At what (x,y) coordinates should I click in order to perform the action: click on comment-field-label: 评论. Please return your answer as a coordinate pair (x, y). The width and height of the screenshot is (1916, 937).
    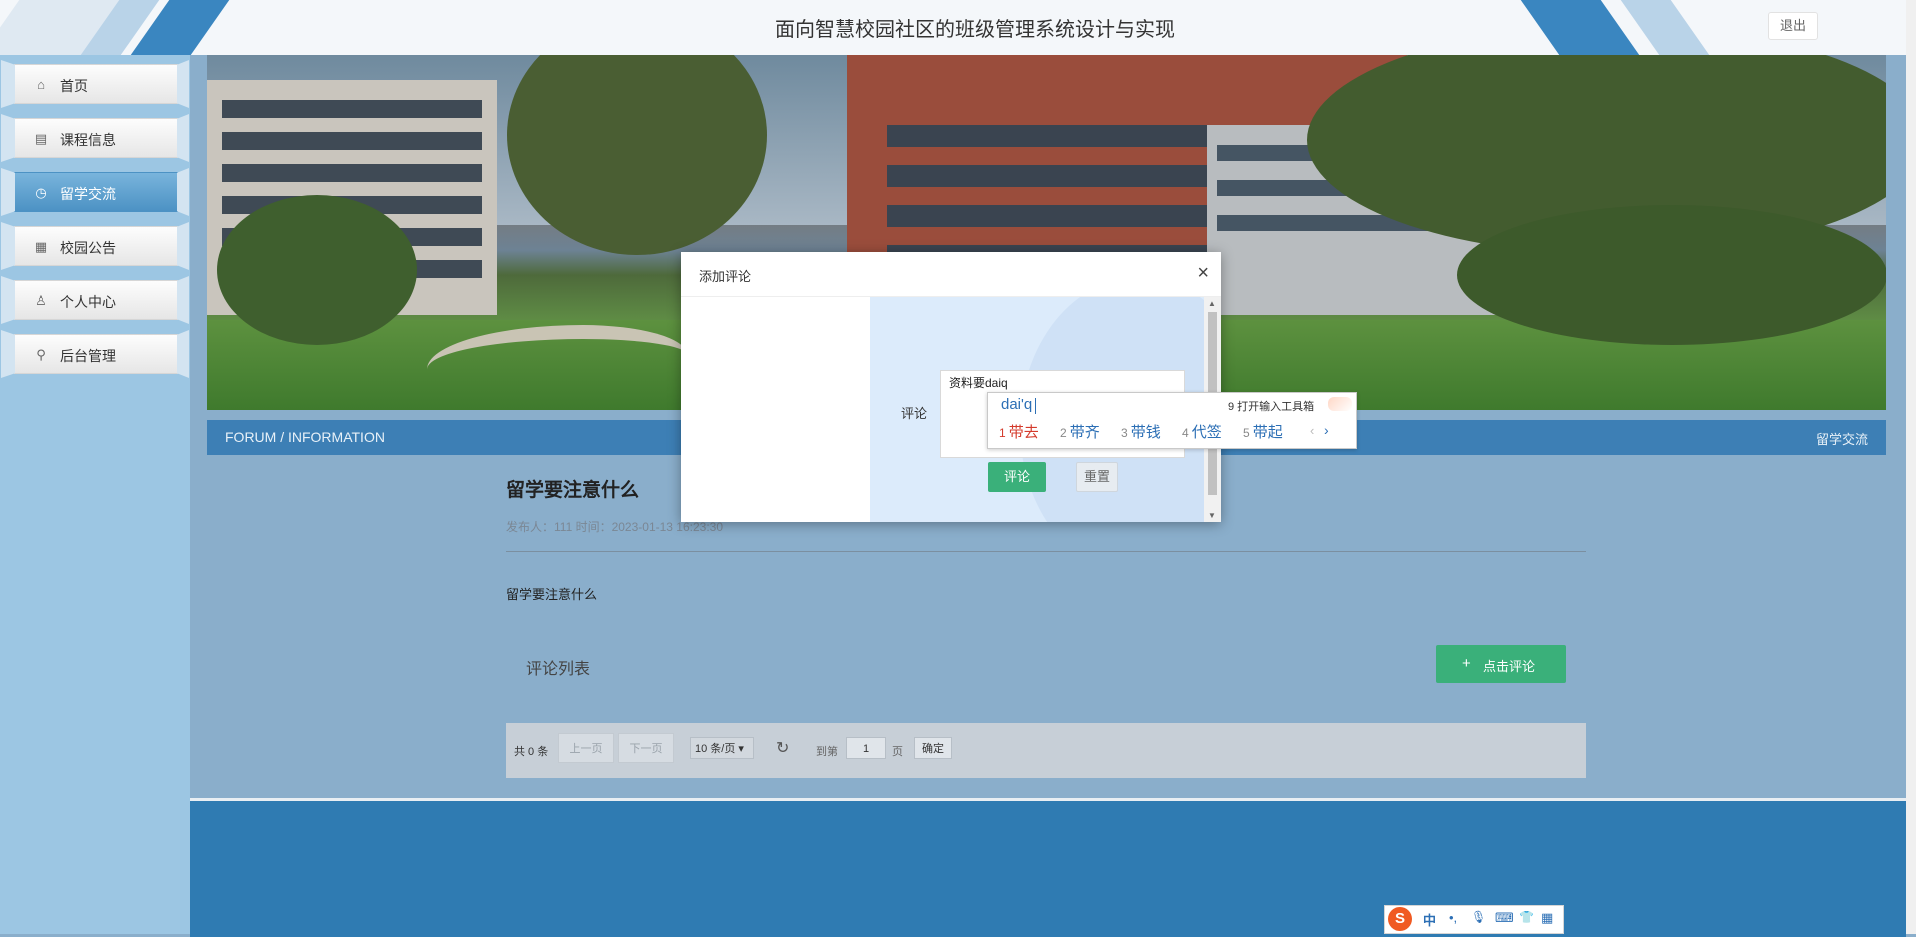
    Looking at the image, I should click on (914, 413).